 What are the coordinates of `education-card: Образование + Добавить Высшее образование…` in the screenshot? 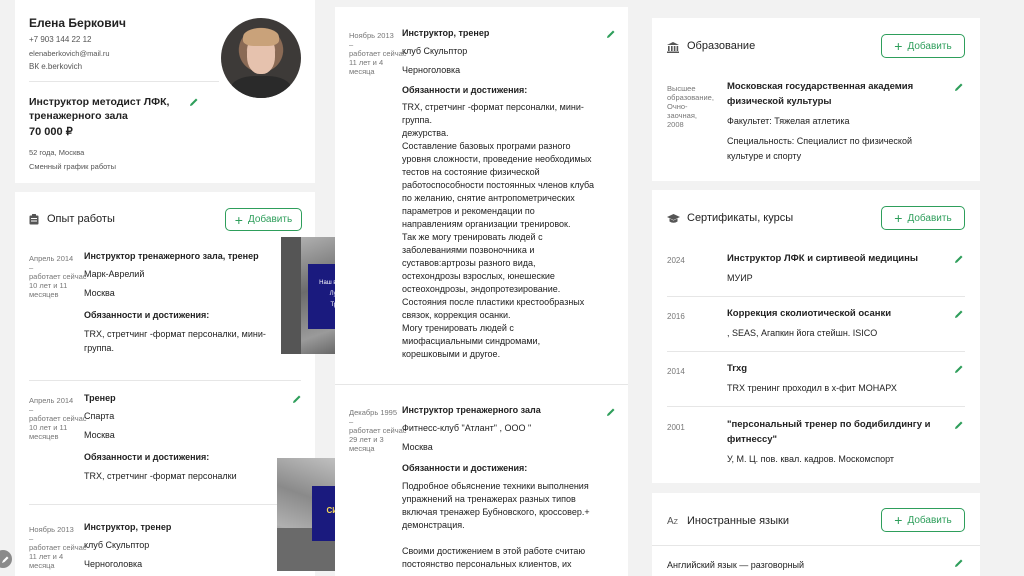 It's located at (816, 99).